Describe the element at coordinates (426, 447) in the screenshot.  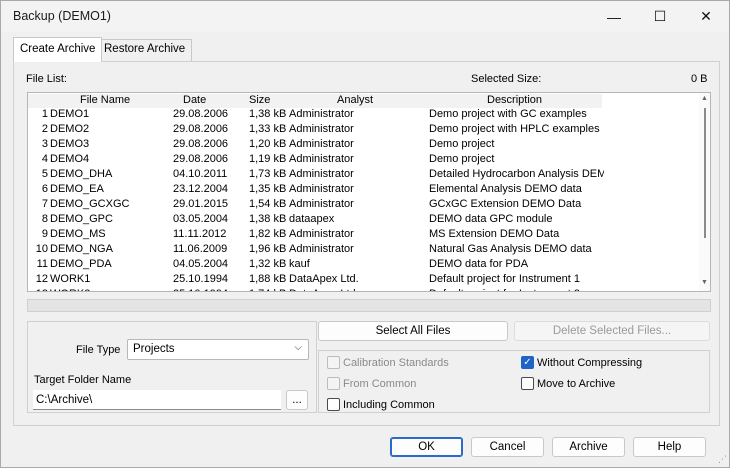
I see `ok-button: OK` at that location.